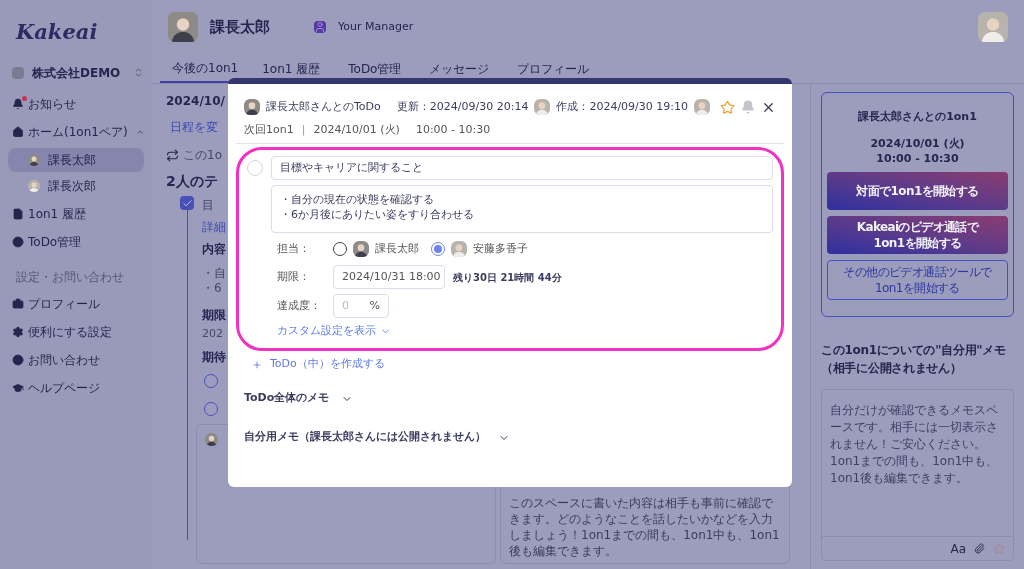  I want to click on memo-heading: この1on1についての"自分用"メモ （相手に公開されません）, so click(914, 359).